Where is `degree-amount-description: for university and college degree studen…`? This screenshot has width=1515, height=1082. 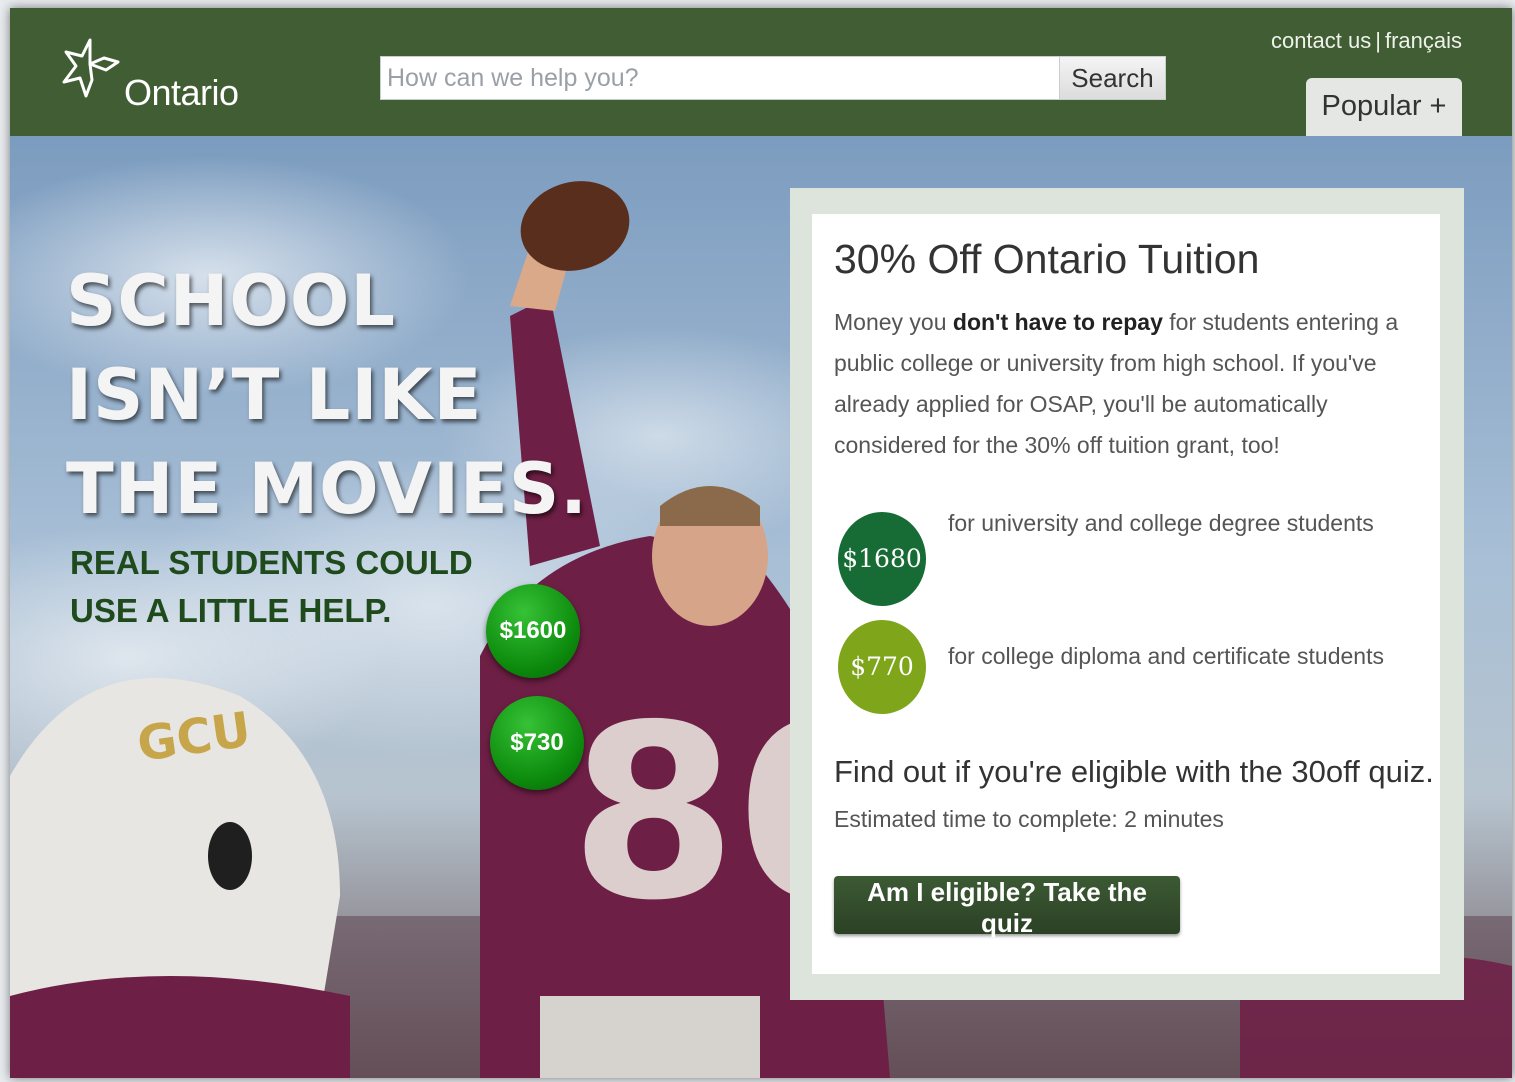
degree-amount-description: for university and college degree studen… is located at coordinates (1161, 523).